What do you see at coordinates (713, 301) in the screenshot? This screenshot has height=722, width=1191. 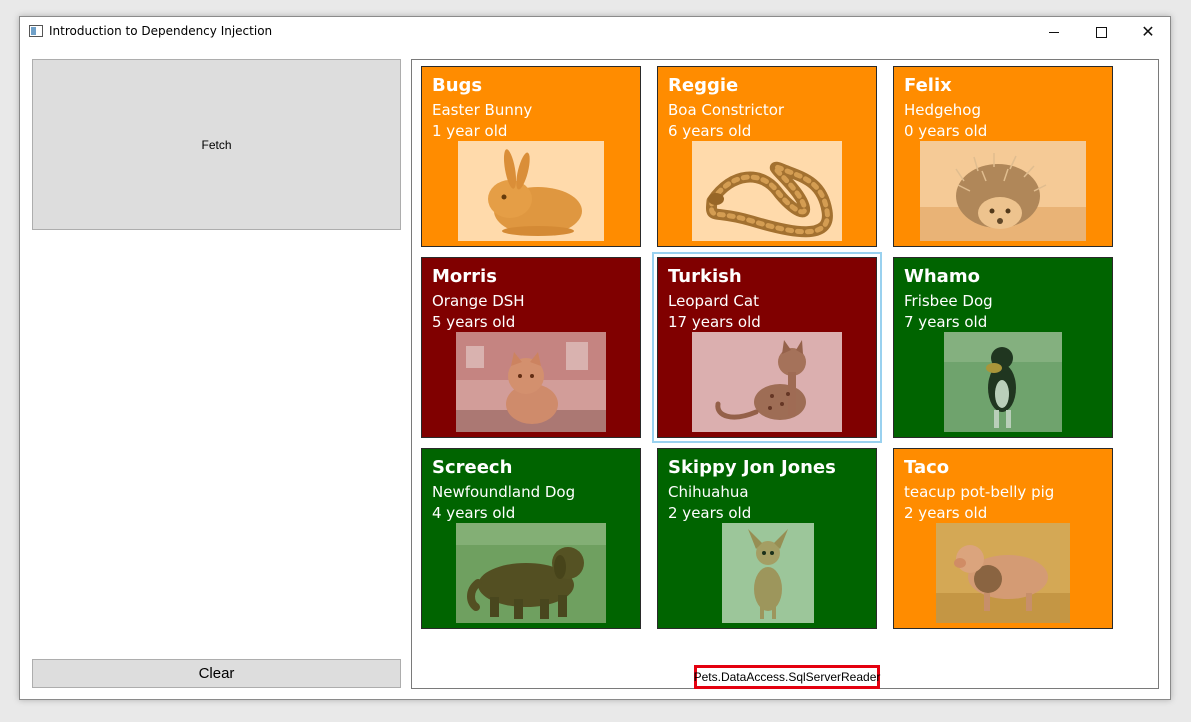 I see `pet-breed: Leopard Cat` at bounding box center [713, 301].